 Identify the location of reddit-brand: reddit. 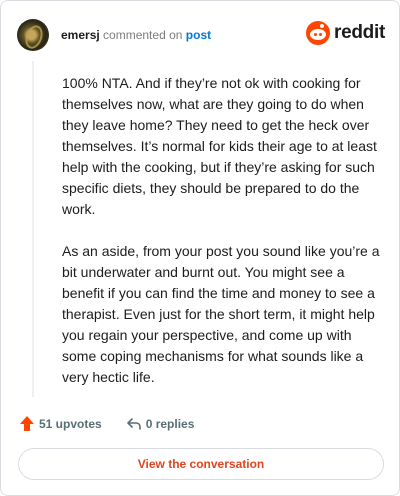
(345, 33).